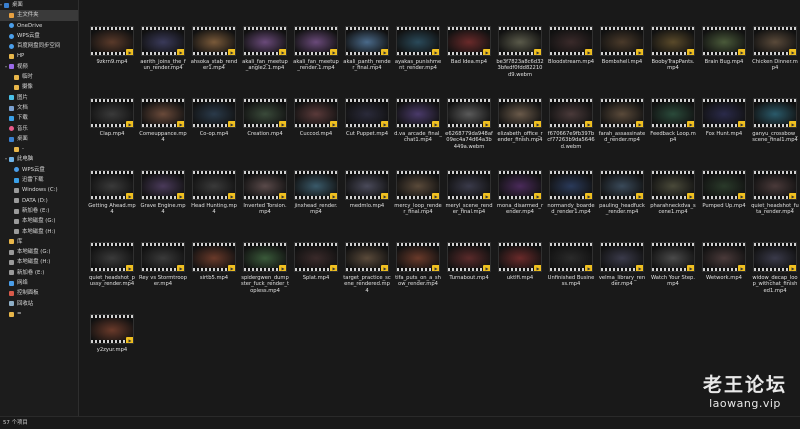  Describe the element at coordinates (571, 203) in the screenshot. I see `file-item: ▶ normandy_boarded_render1.mp4` at that location.